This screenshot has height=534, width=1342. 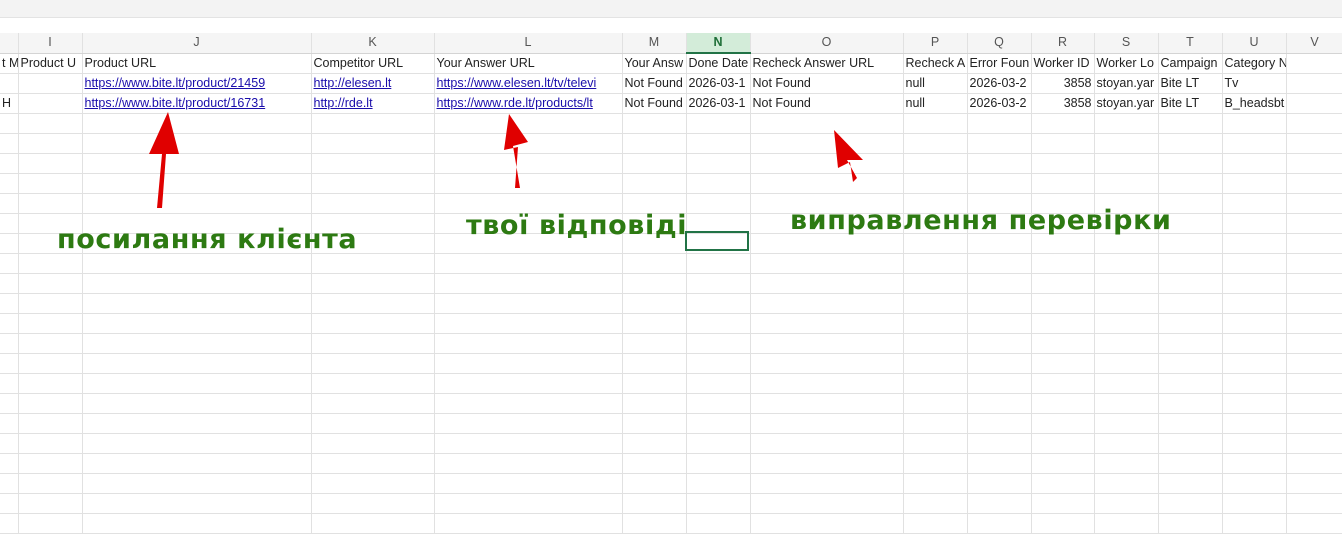 I want to click on arrow-your-answers, so click(x=516, y=151).